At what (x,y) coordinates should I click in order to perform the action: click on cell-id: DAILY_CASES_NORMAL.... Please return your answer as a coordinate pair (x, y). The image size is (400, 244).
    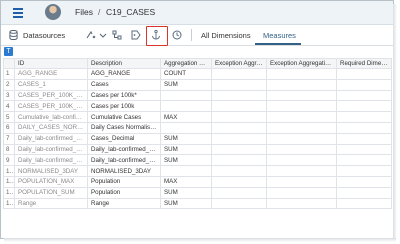
    Looking at the image, I should click on (51, 127).